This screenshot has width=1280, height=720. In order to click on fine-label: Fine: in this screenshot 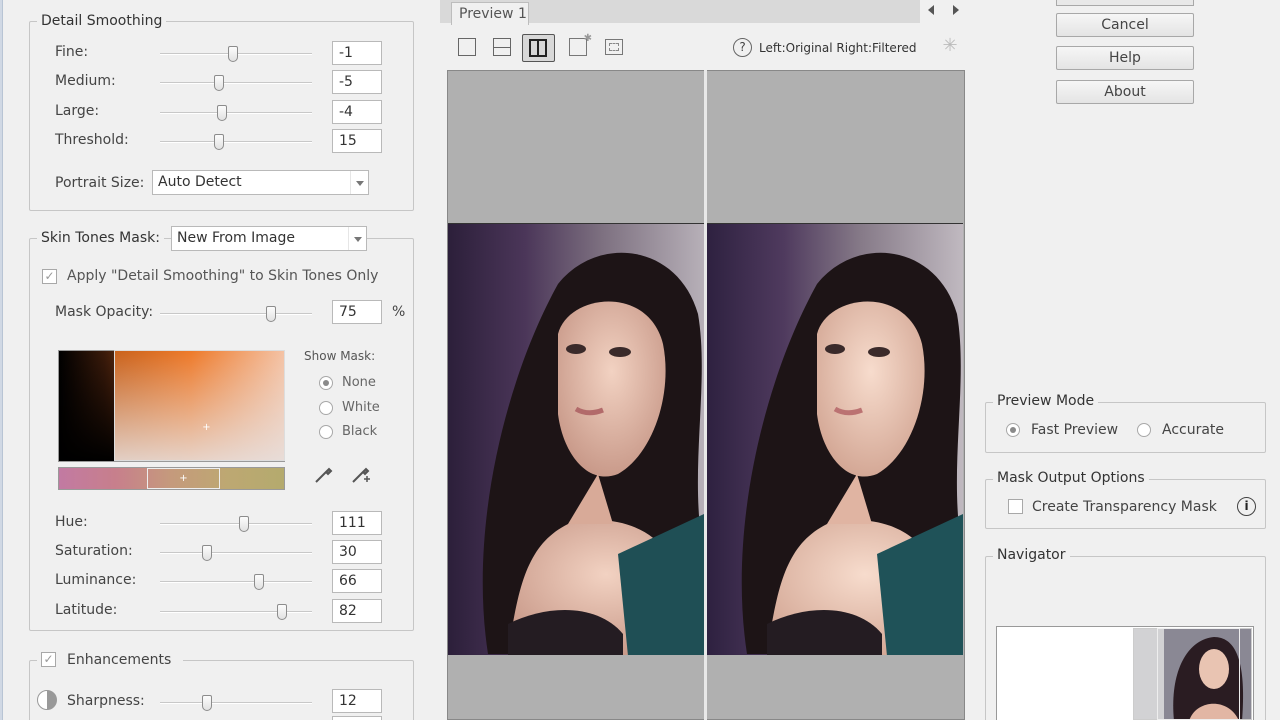, I will do `click(72, 52)`.